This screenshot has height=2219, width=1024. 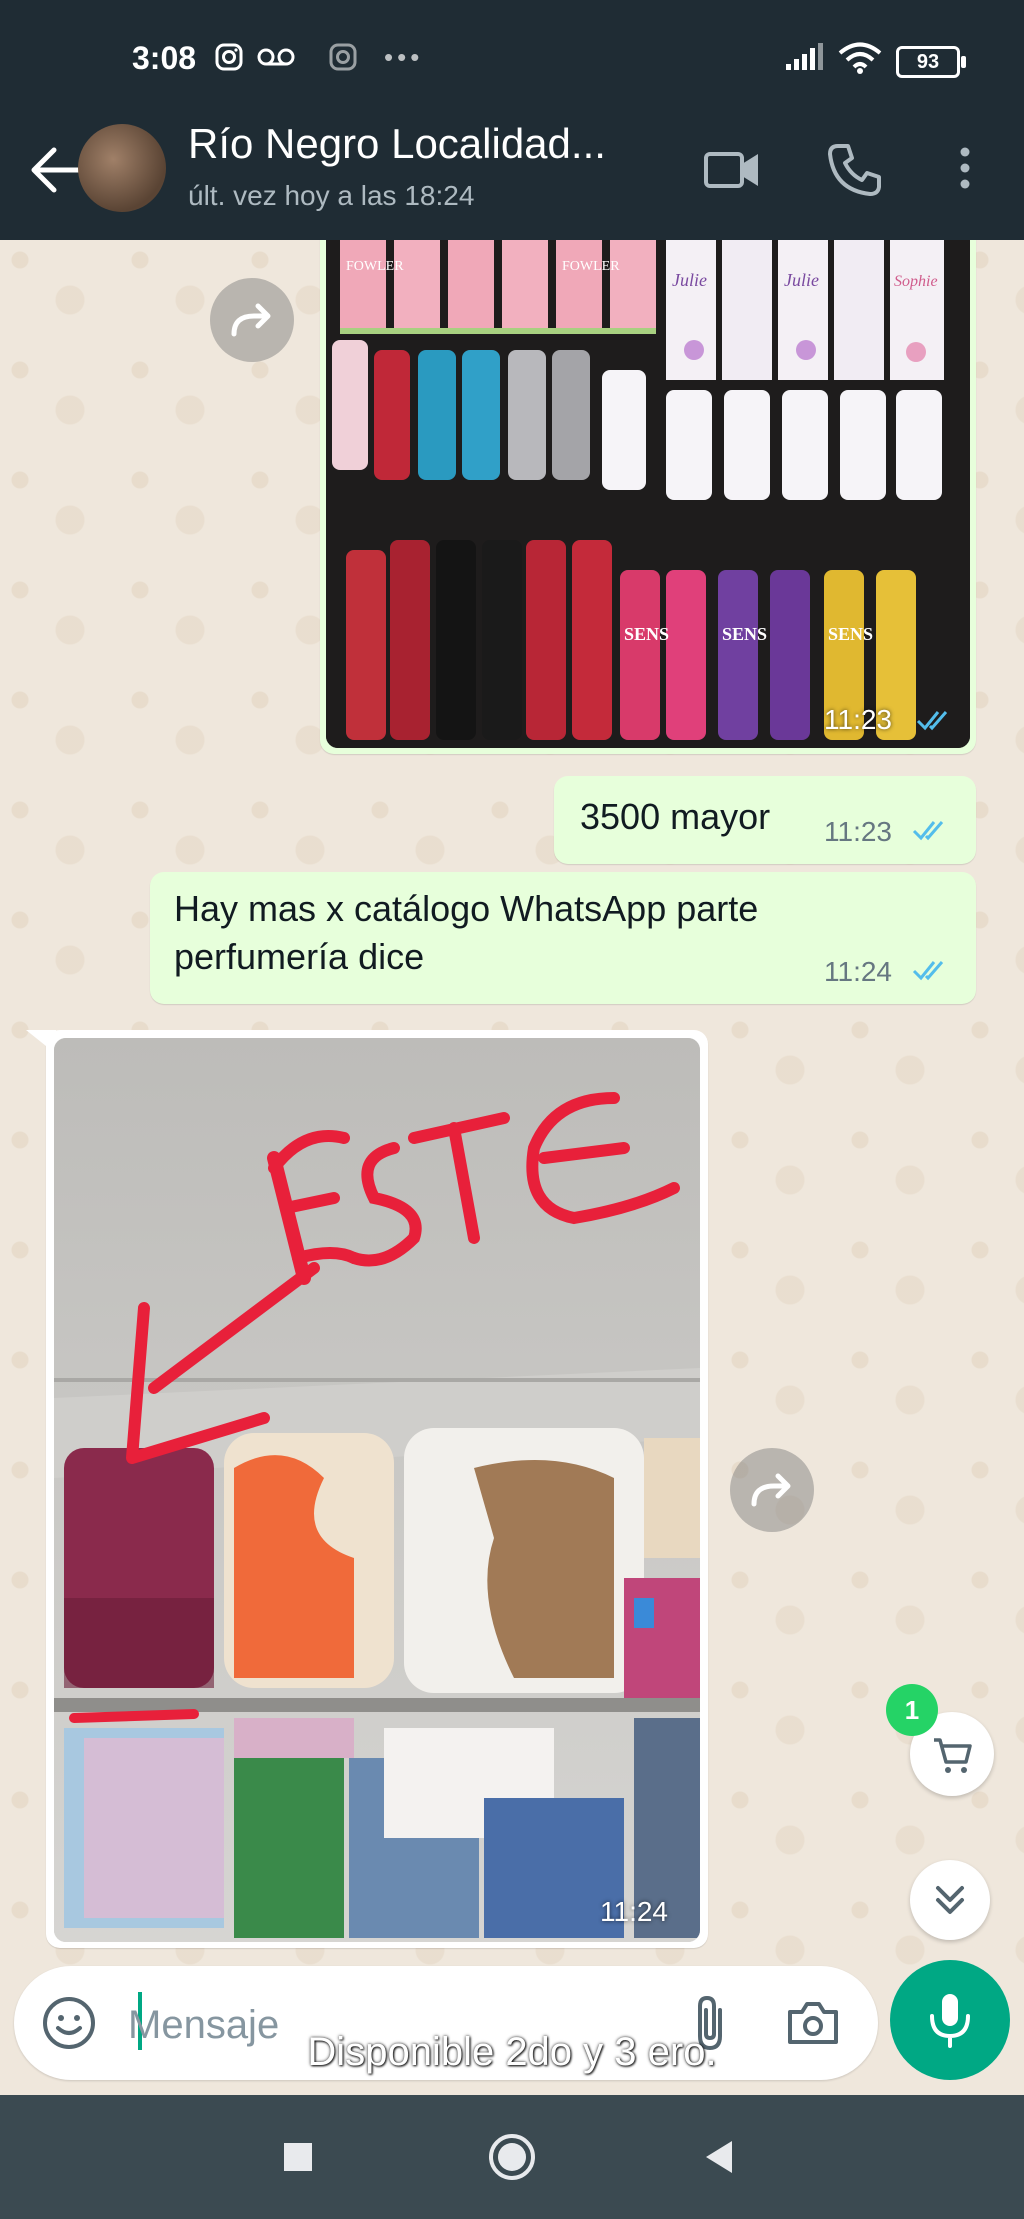 What do you see at coordinates (466, 908) in the screenshot?
I see `message-text-line1: Hay mas x catálogo WhatsApp parte` at bounding box center [466, 908].